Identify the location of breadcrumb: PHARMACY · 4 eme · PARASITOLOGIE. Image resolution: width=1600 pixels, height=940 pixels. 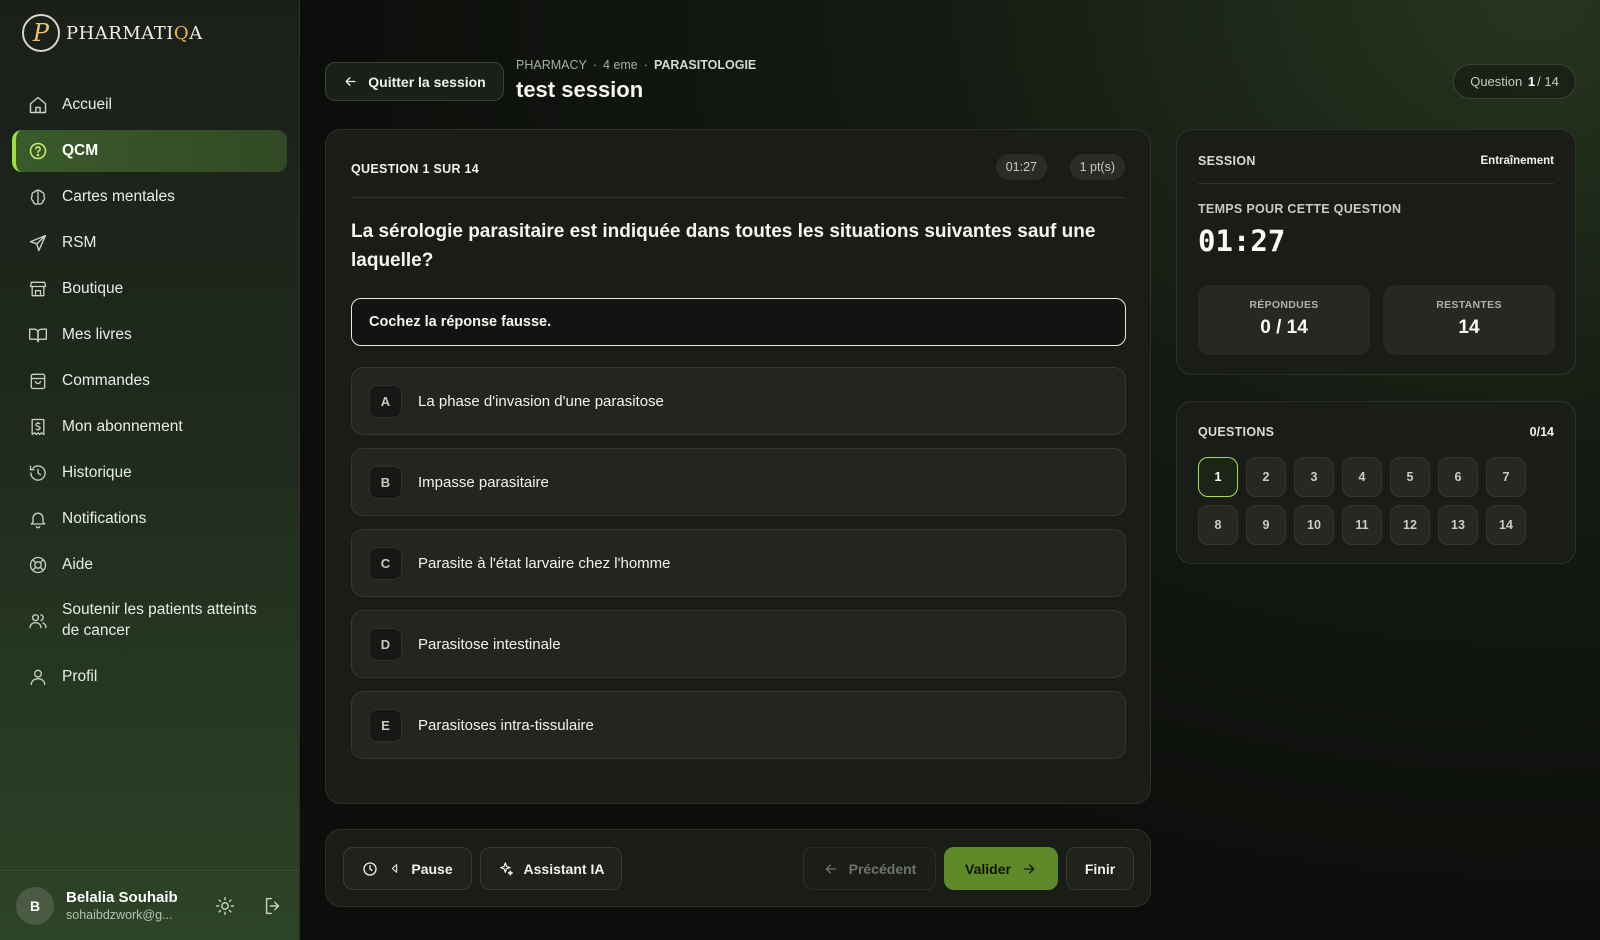
(636, 65).